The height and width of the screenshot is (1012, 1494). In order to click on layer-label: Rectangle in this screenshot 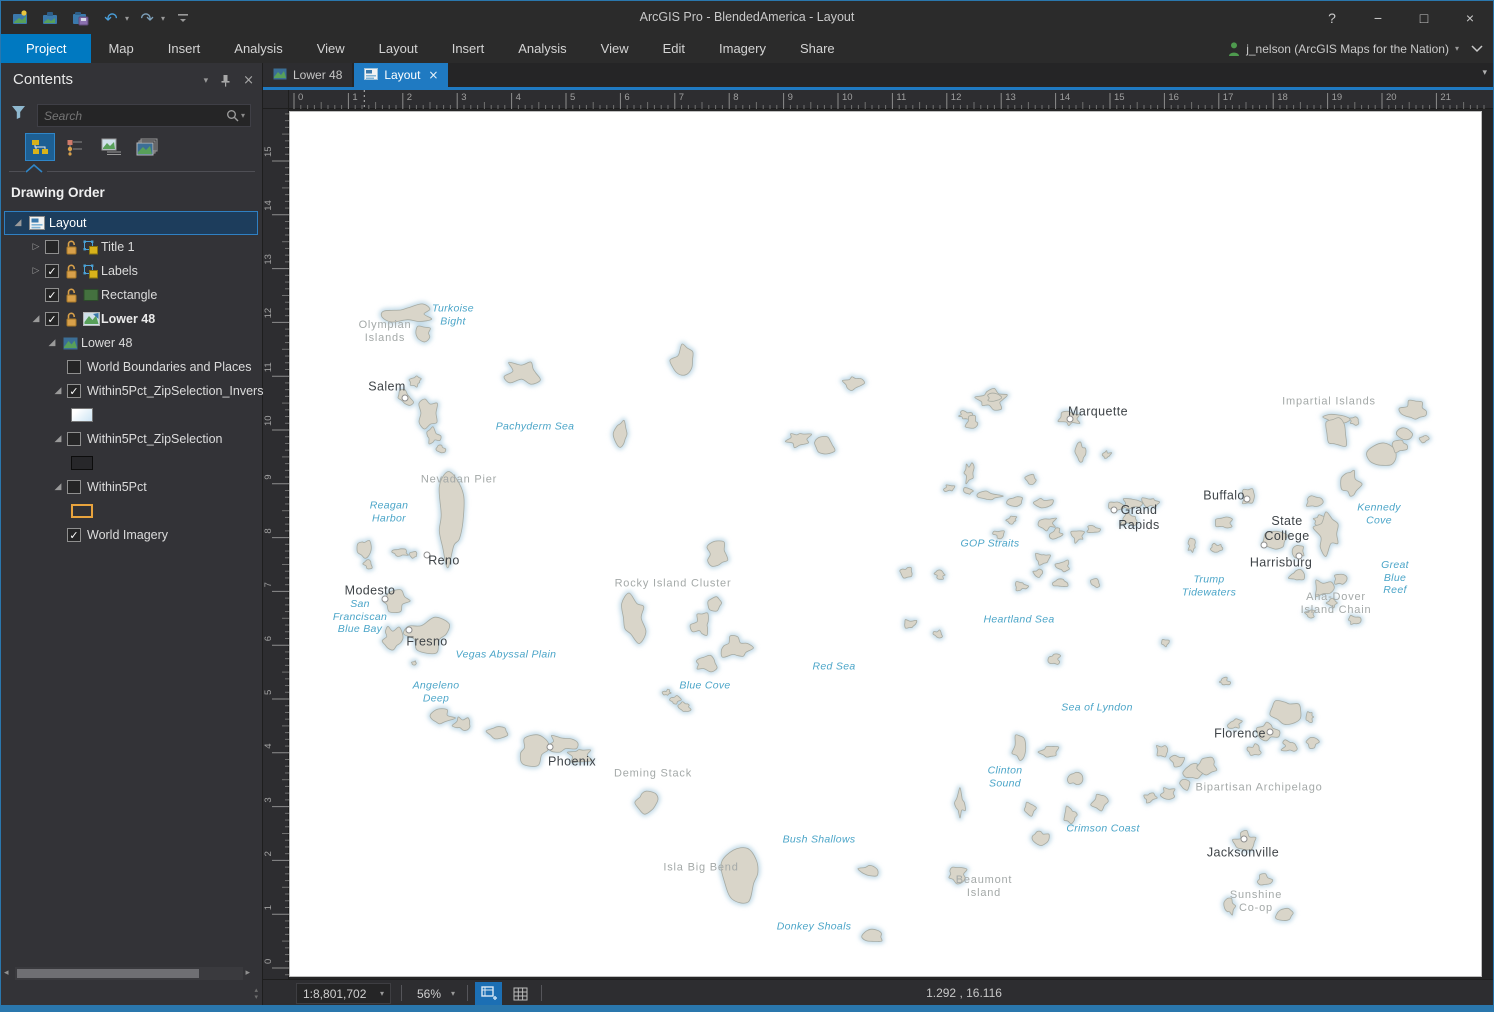, I will do `click(129, 295)`.